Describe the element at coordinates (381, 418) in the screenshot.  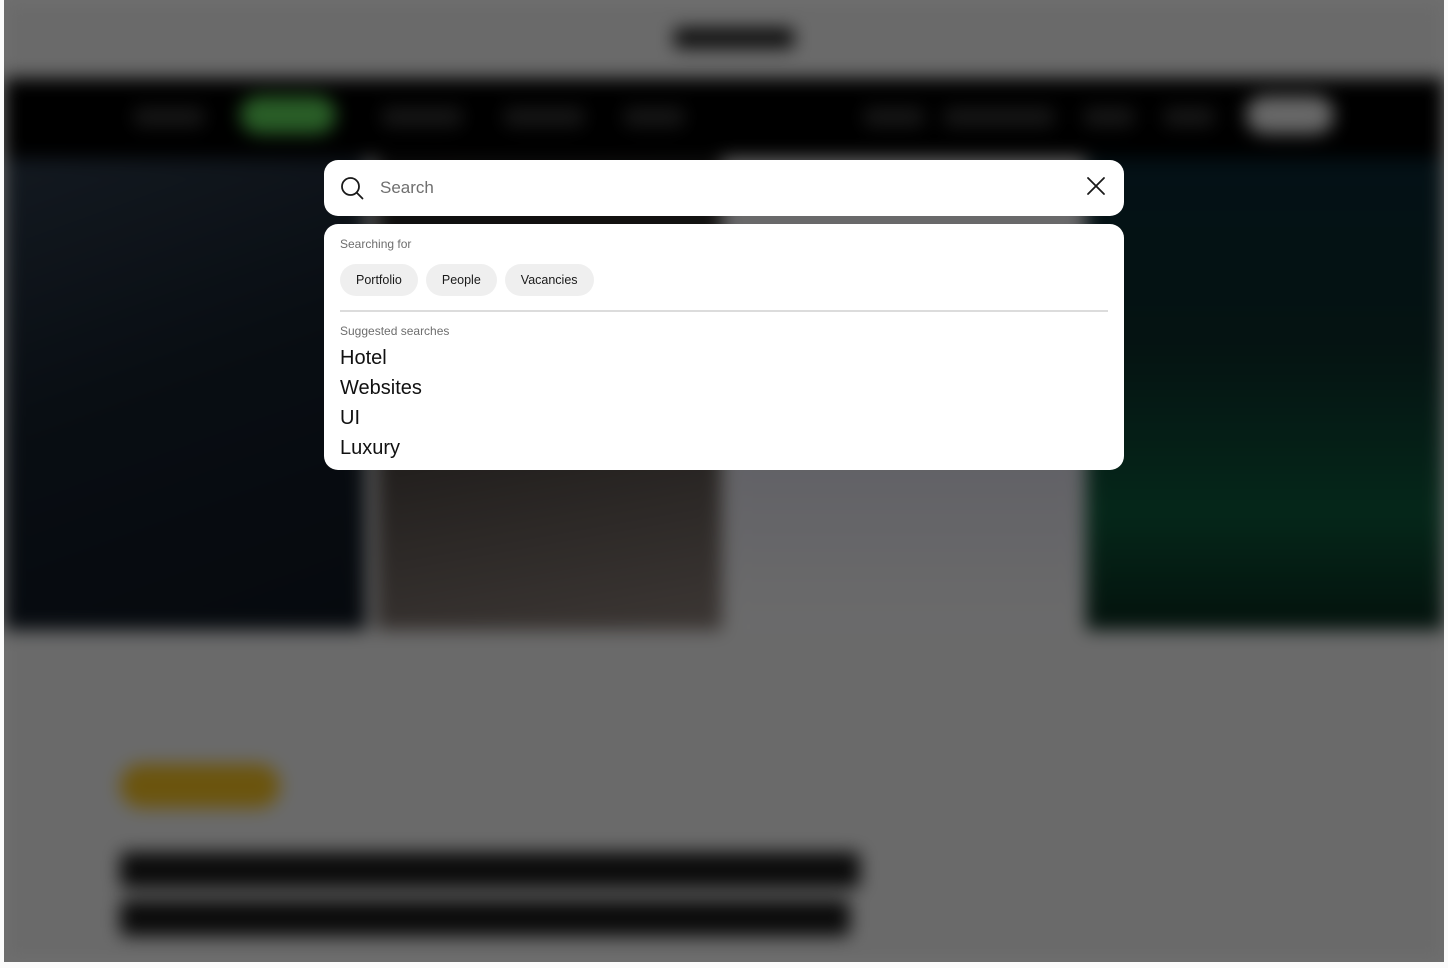
I see `suggestion-ui: UI` at that location.